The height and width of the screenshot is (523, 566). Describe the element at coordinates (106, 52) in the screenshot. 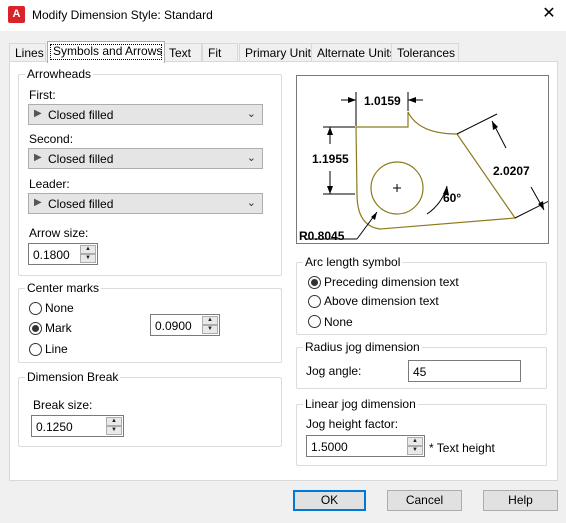

I see `tab-symbols-and-arrows: Symbols and Arrows` at that location.